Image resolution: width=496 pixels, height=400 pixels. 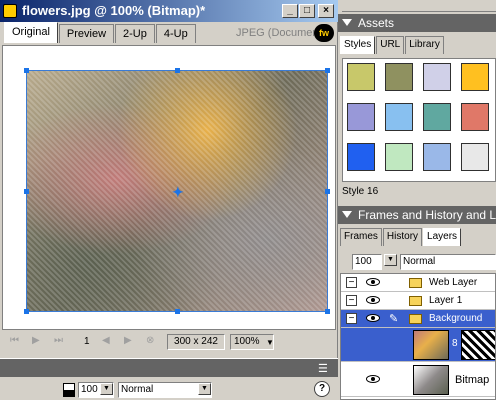 What do you see at coordinates (446, 300) in the screenshot?
I see `layer-name: Layer 1` at bounding box center [446, 300].